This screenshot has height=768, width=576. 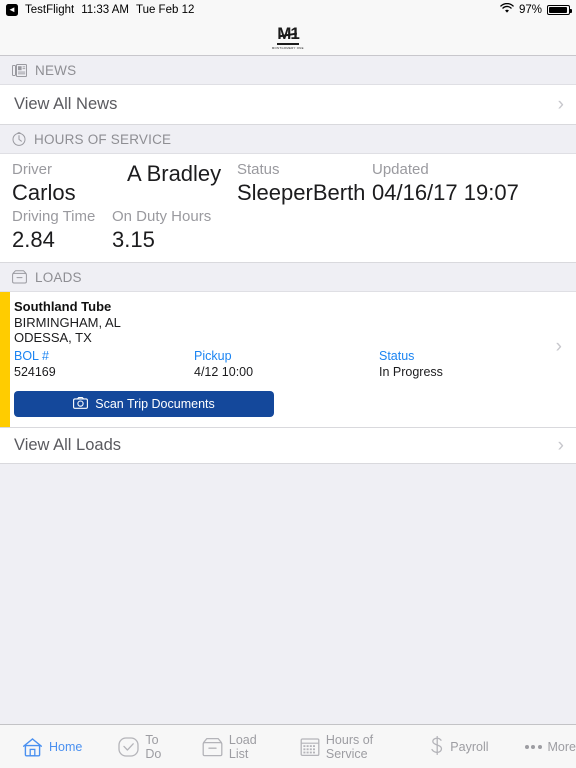 I want to click on section-header-hos-label: HOURS OF SERVICE, so click(x=103, y=139).